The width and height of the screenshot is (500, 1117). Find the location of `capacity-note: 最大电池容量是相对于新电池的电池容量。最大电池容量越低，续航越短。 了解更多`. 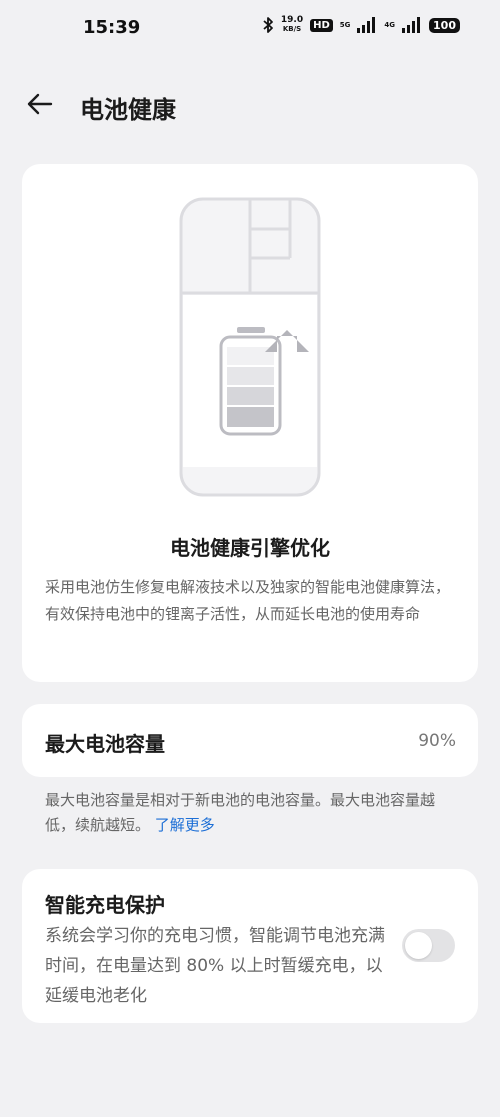

capacity-note: 最大电池容量是相对于新电池的电池容量。最大电池容量越低，续航越短。 了解更多 is located at coordinates (250, 813).